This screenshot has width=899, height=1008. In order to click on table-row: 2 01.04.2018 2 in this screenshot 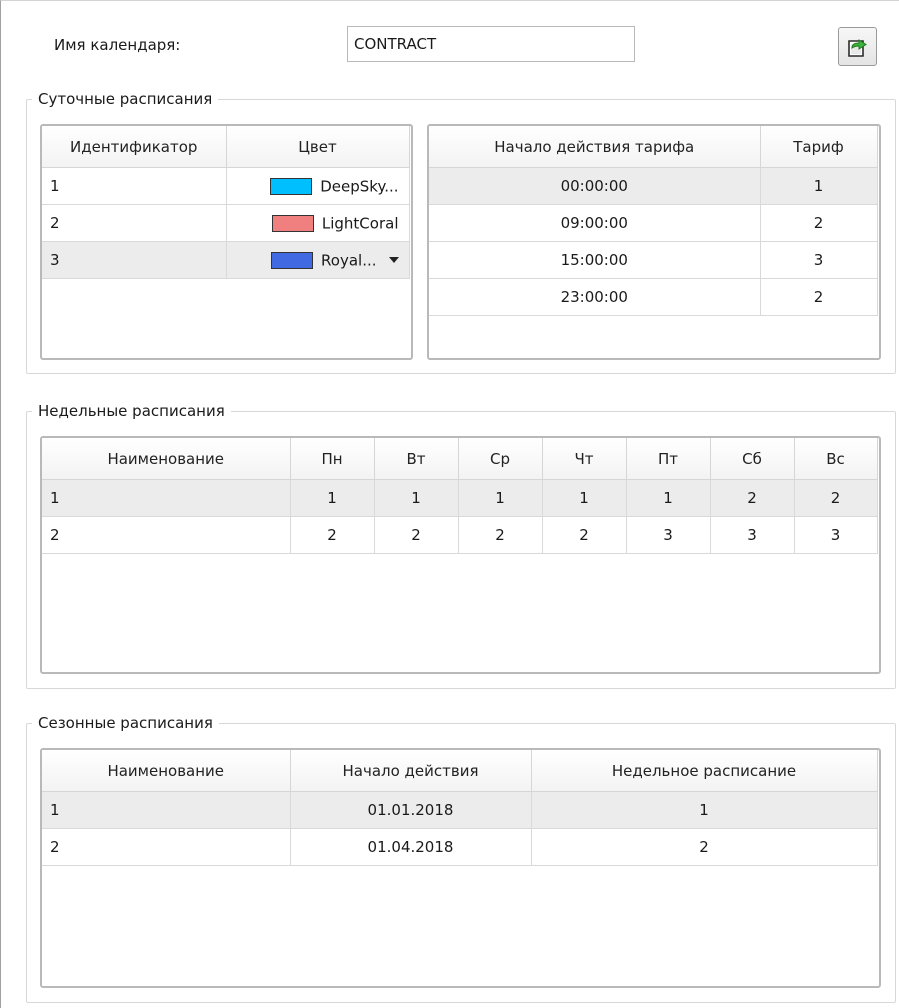, I will do `click(460, 847)`.